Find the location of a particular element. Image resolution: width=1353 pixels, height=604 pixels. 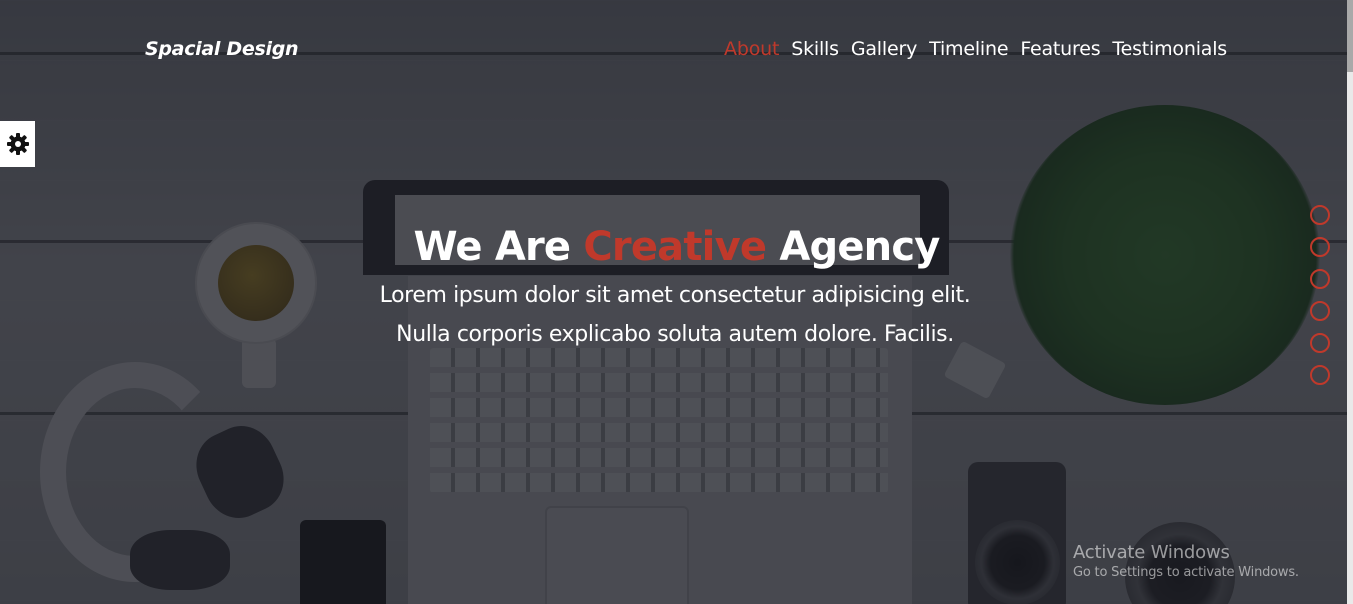

settings-toggle-button is located at coordinates (17, 144).